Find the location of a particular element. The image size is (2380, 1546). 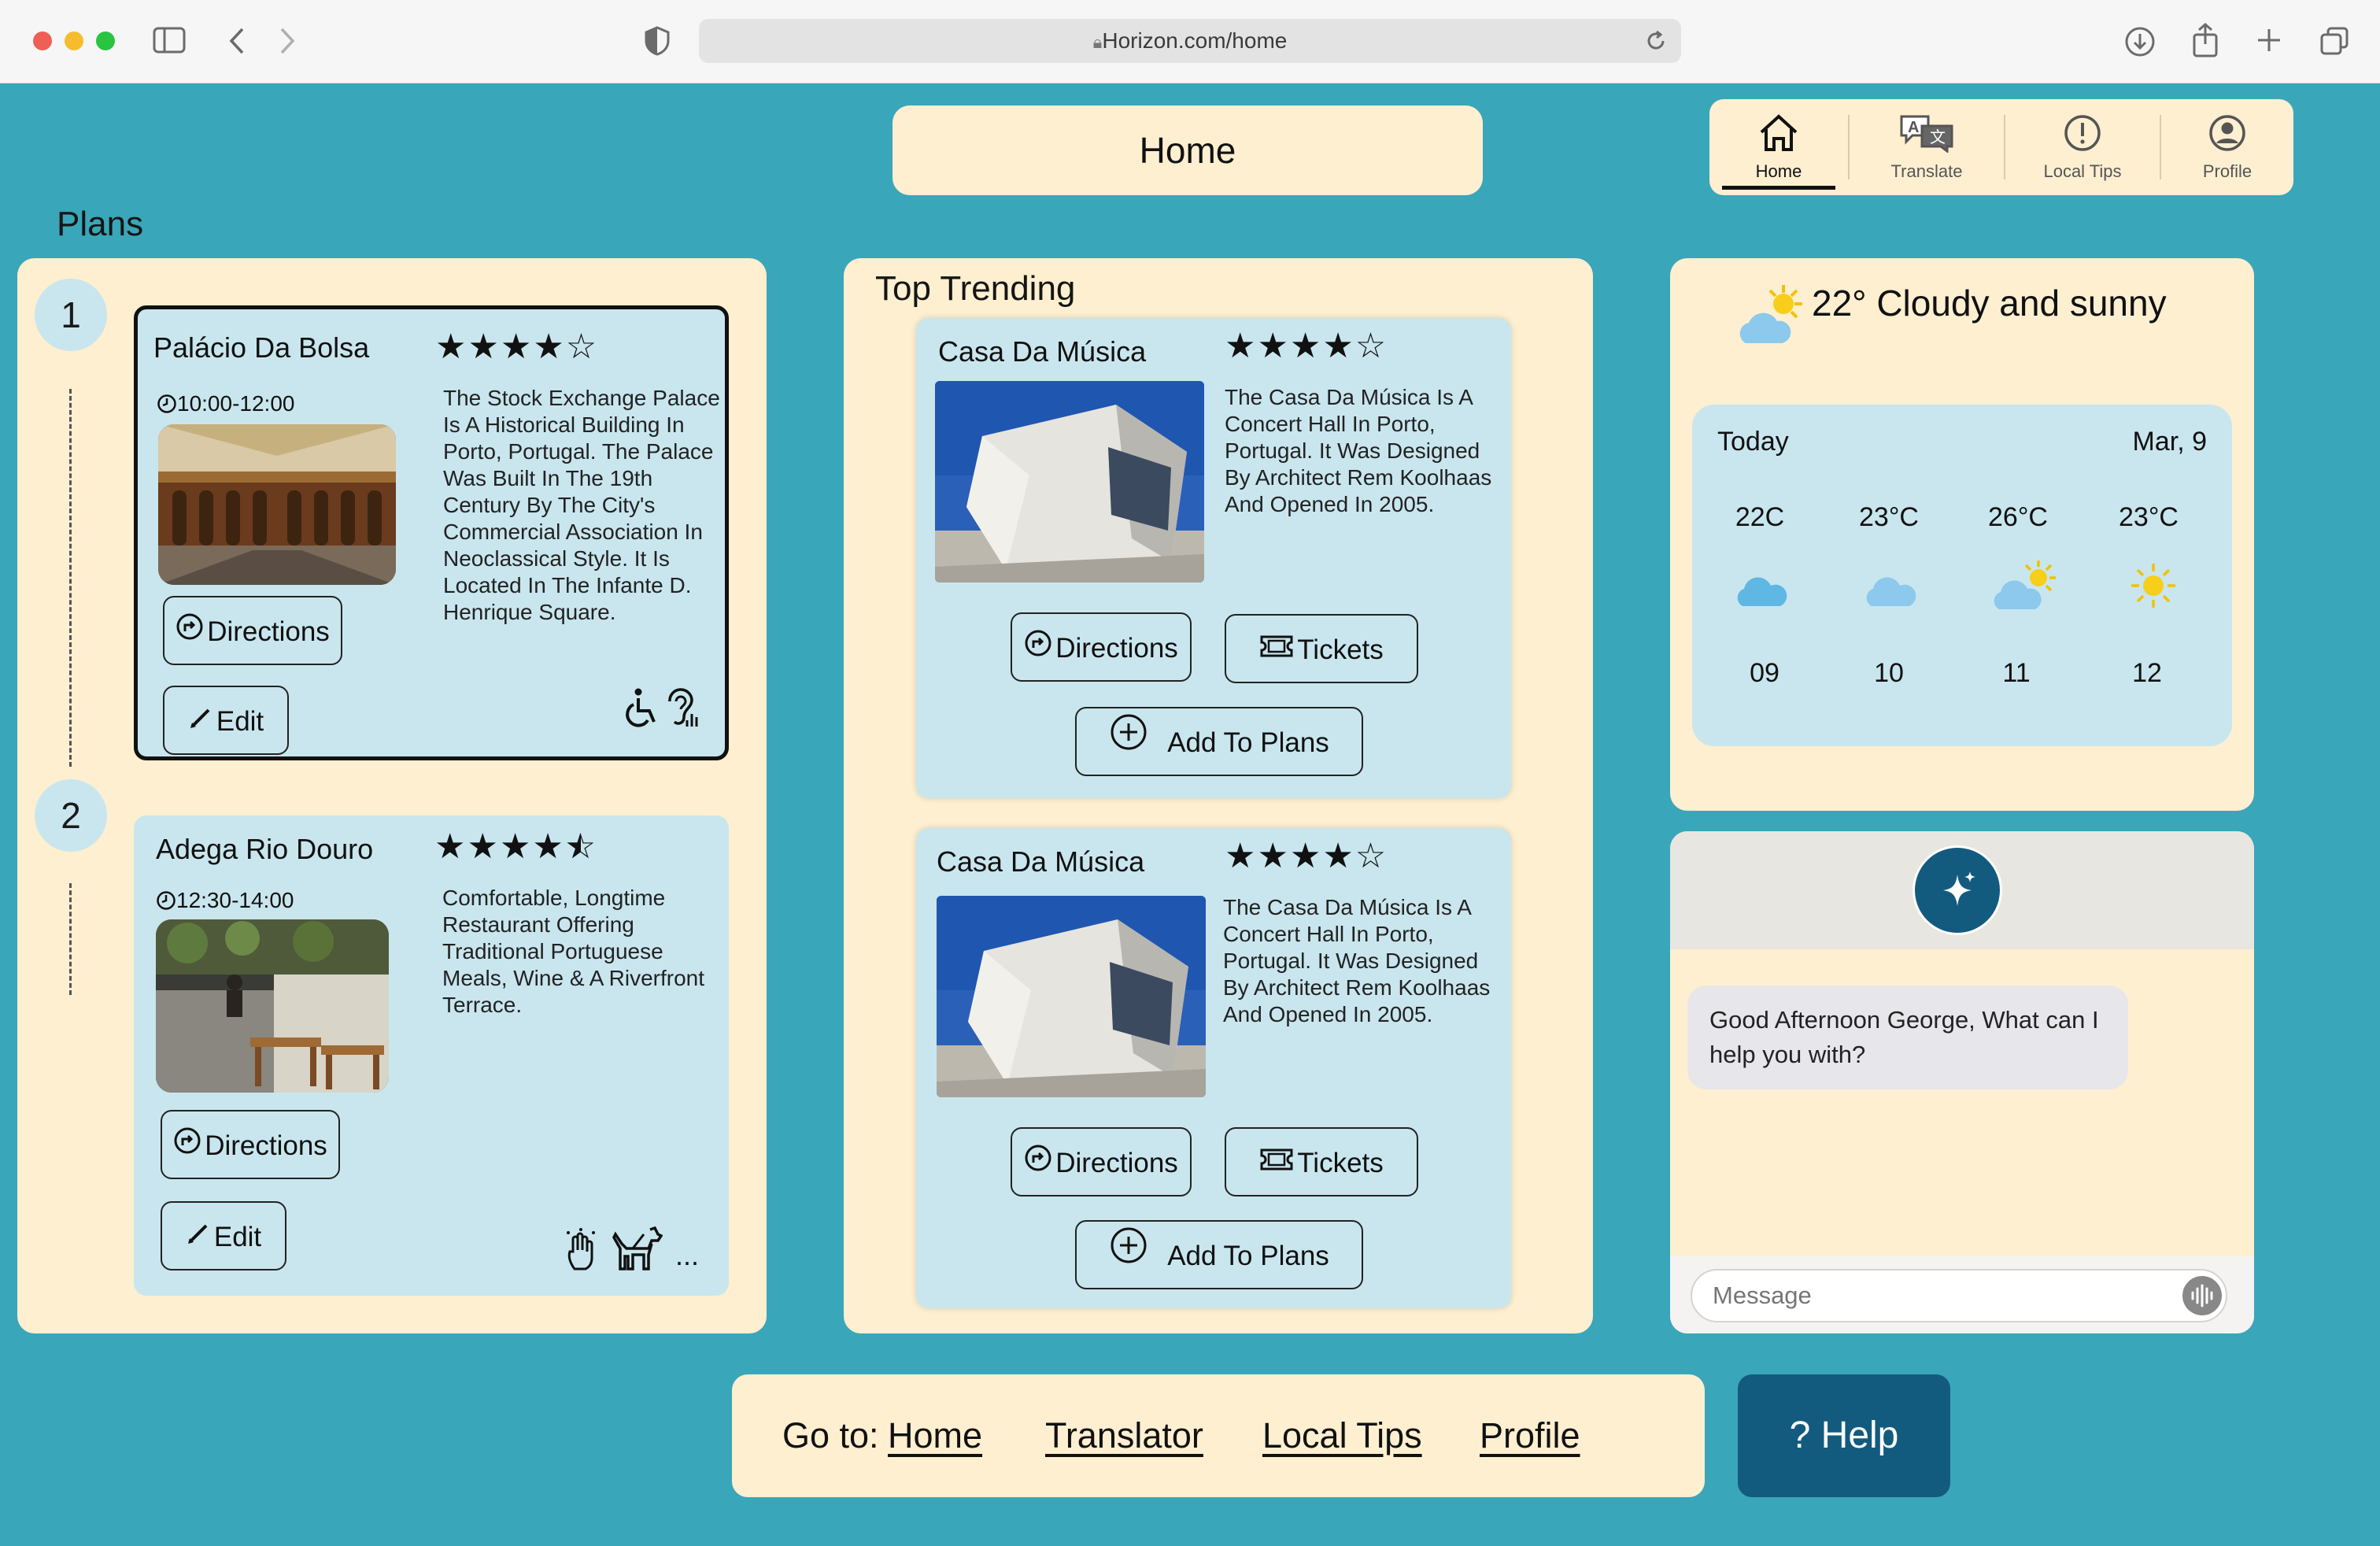

plus-circle-icon is located at coordinates (1128, 743).